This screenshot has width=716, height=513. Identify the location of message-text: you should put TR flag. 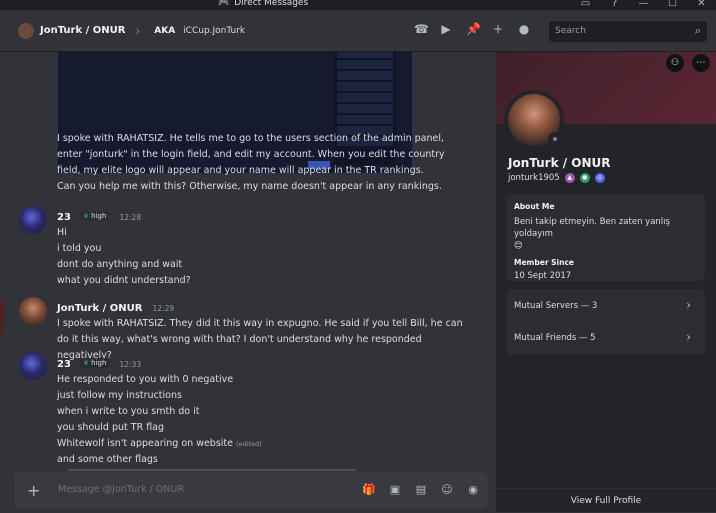
(111, 427).